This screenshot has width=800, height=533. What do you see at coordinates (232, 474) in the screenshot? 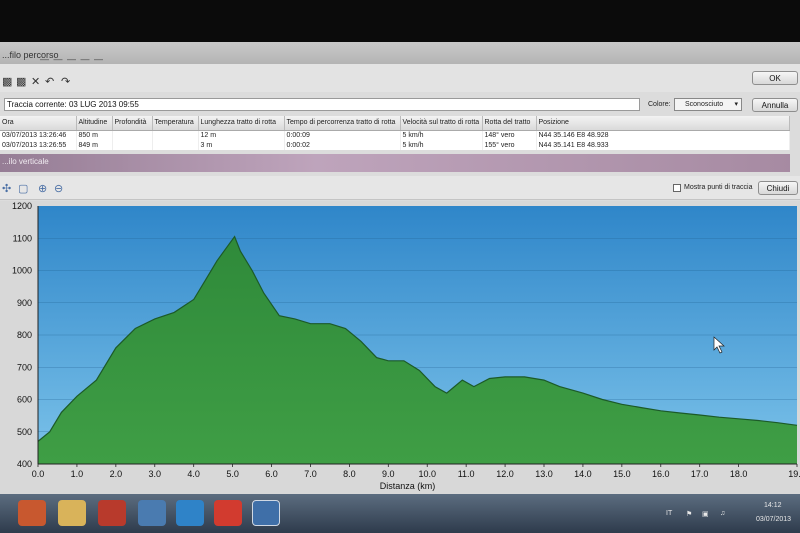
I see `x-tick-label: 5.0` at bounding box center [232, 474].